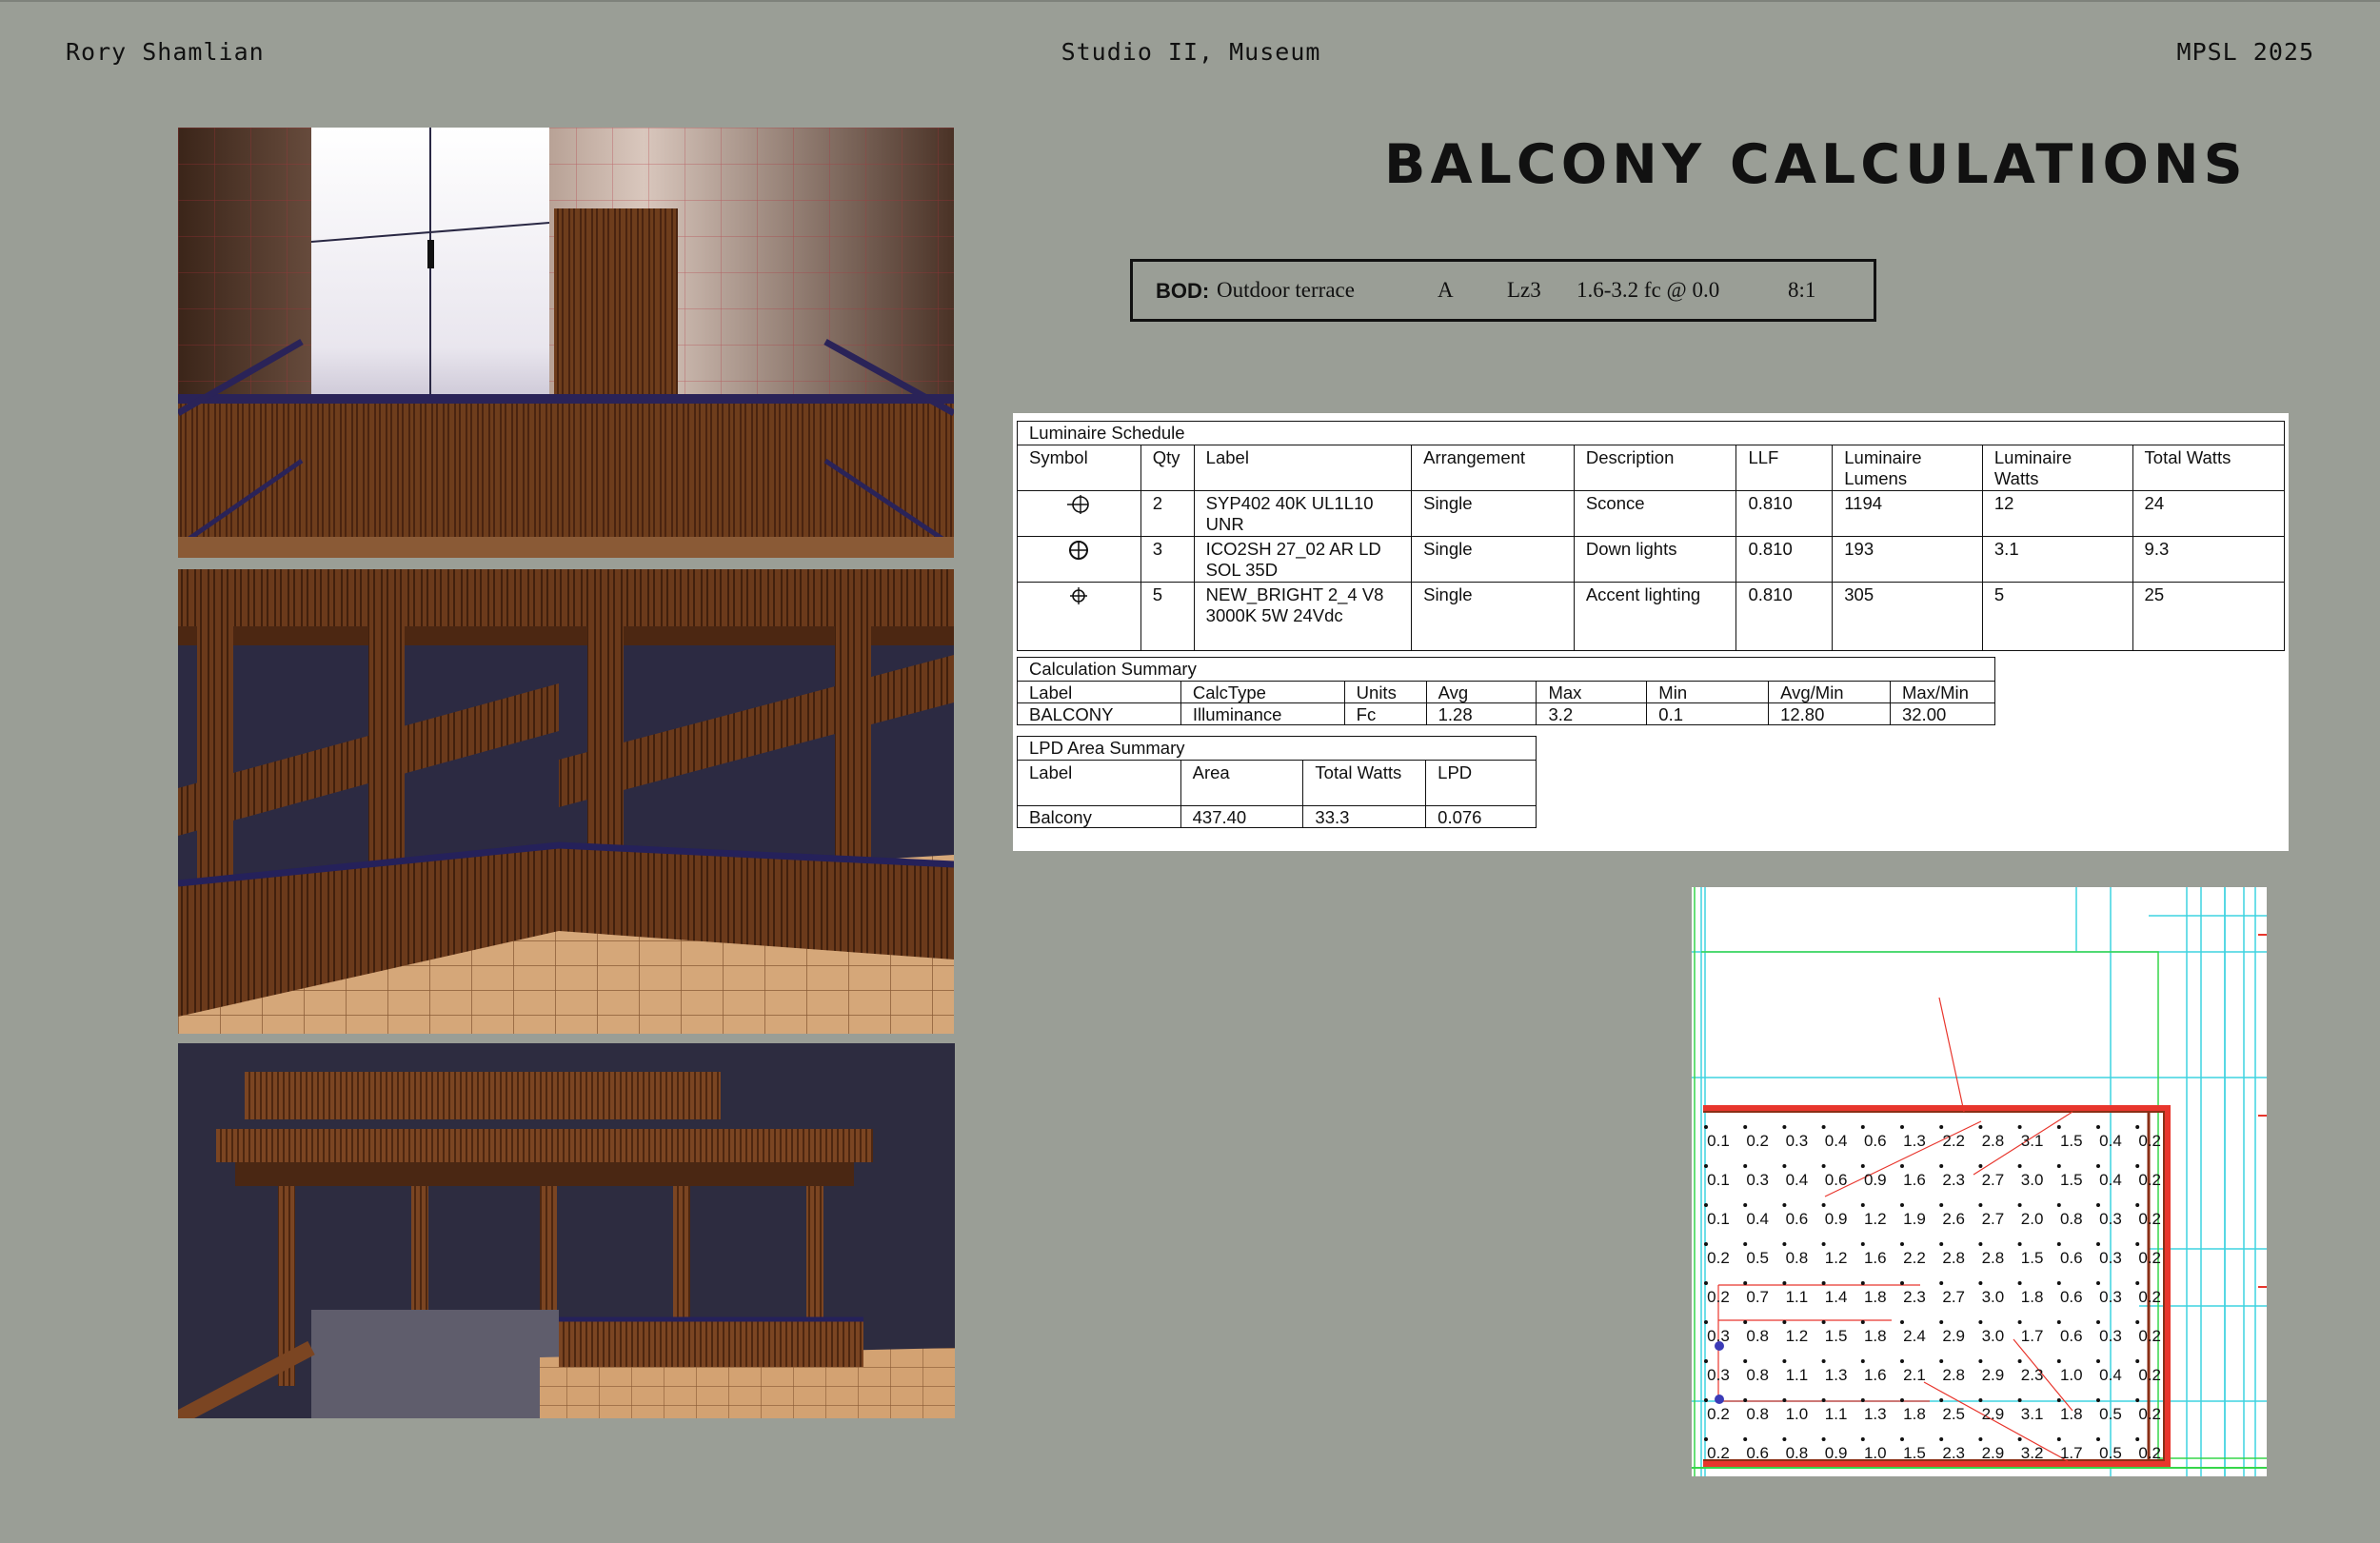 The width and height of the screenshot is (2380, 1543). Describe the element at coordinates (1648, 290) in the screenshot. I see `bod-target: 1.6-3.2 fc @ 0.0` at that location.